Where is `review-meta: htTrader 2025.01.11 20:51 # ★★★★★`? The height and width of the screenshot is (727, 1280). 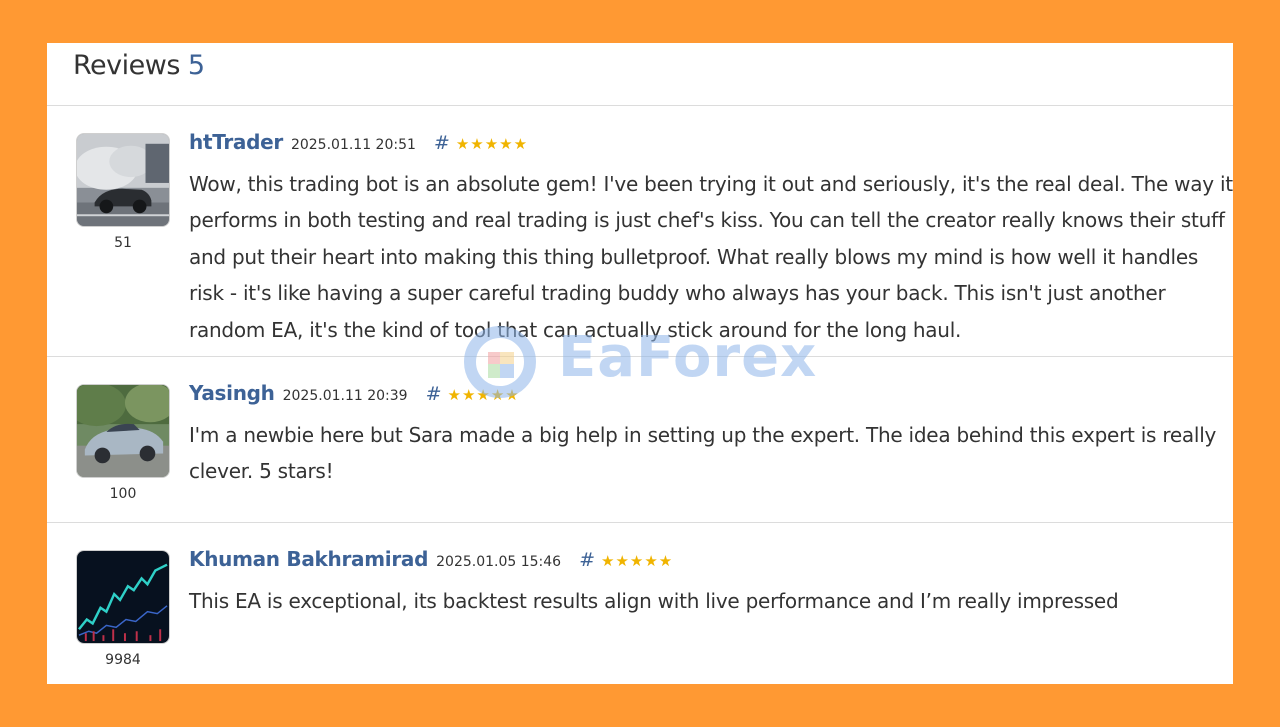 review-meta: htTrader 2025.01.11 20:51 # ★★★★★ is located at coordinates (358, 142).